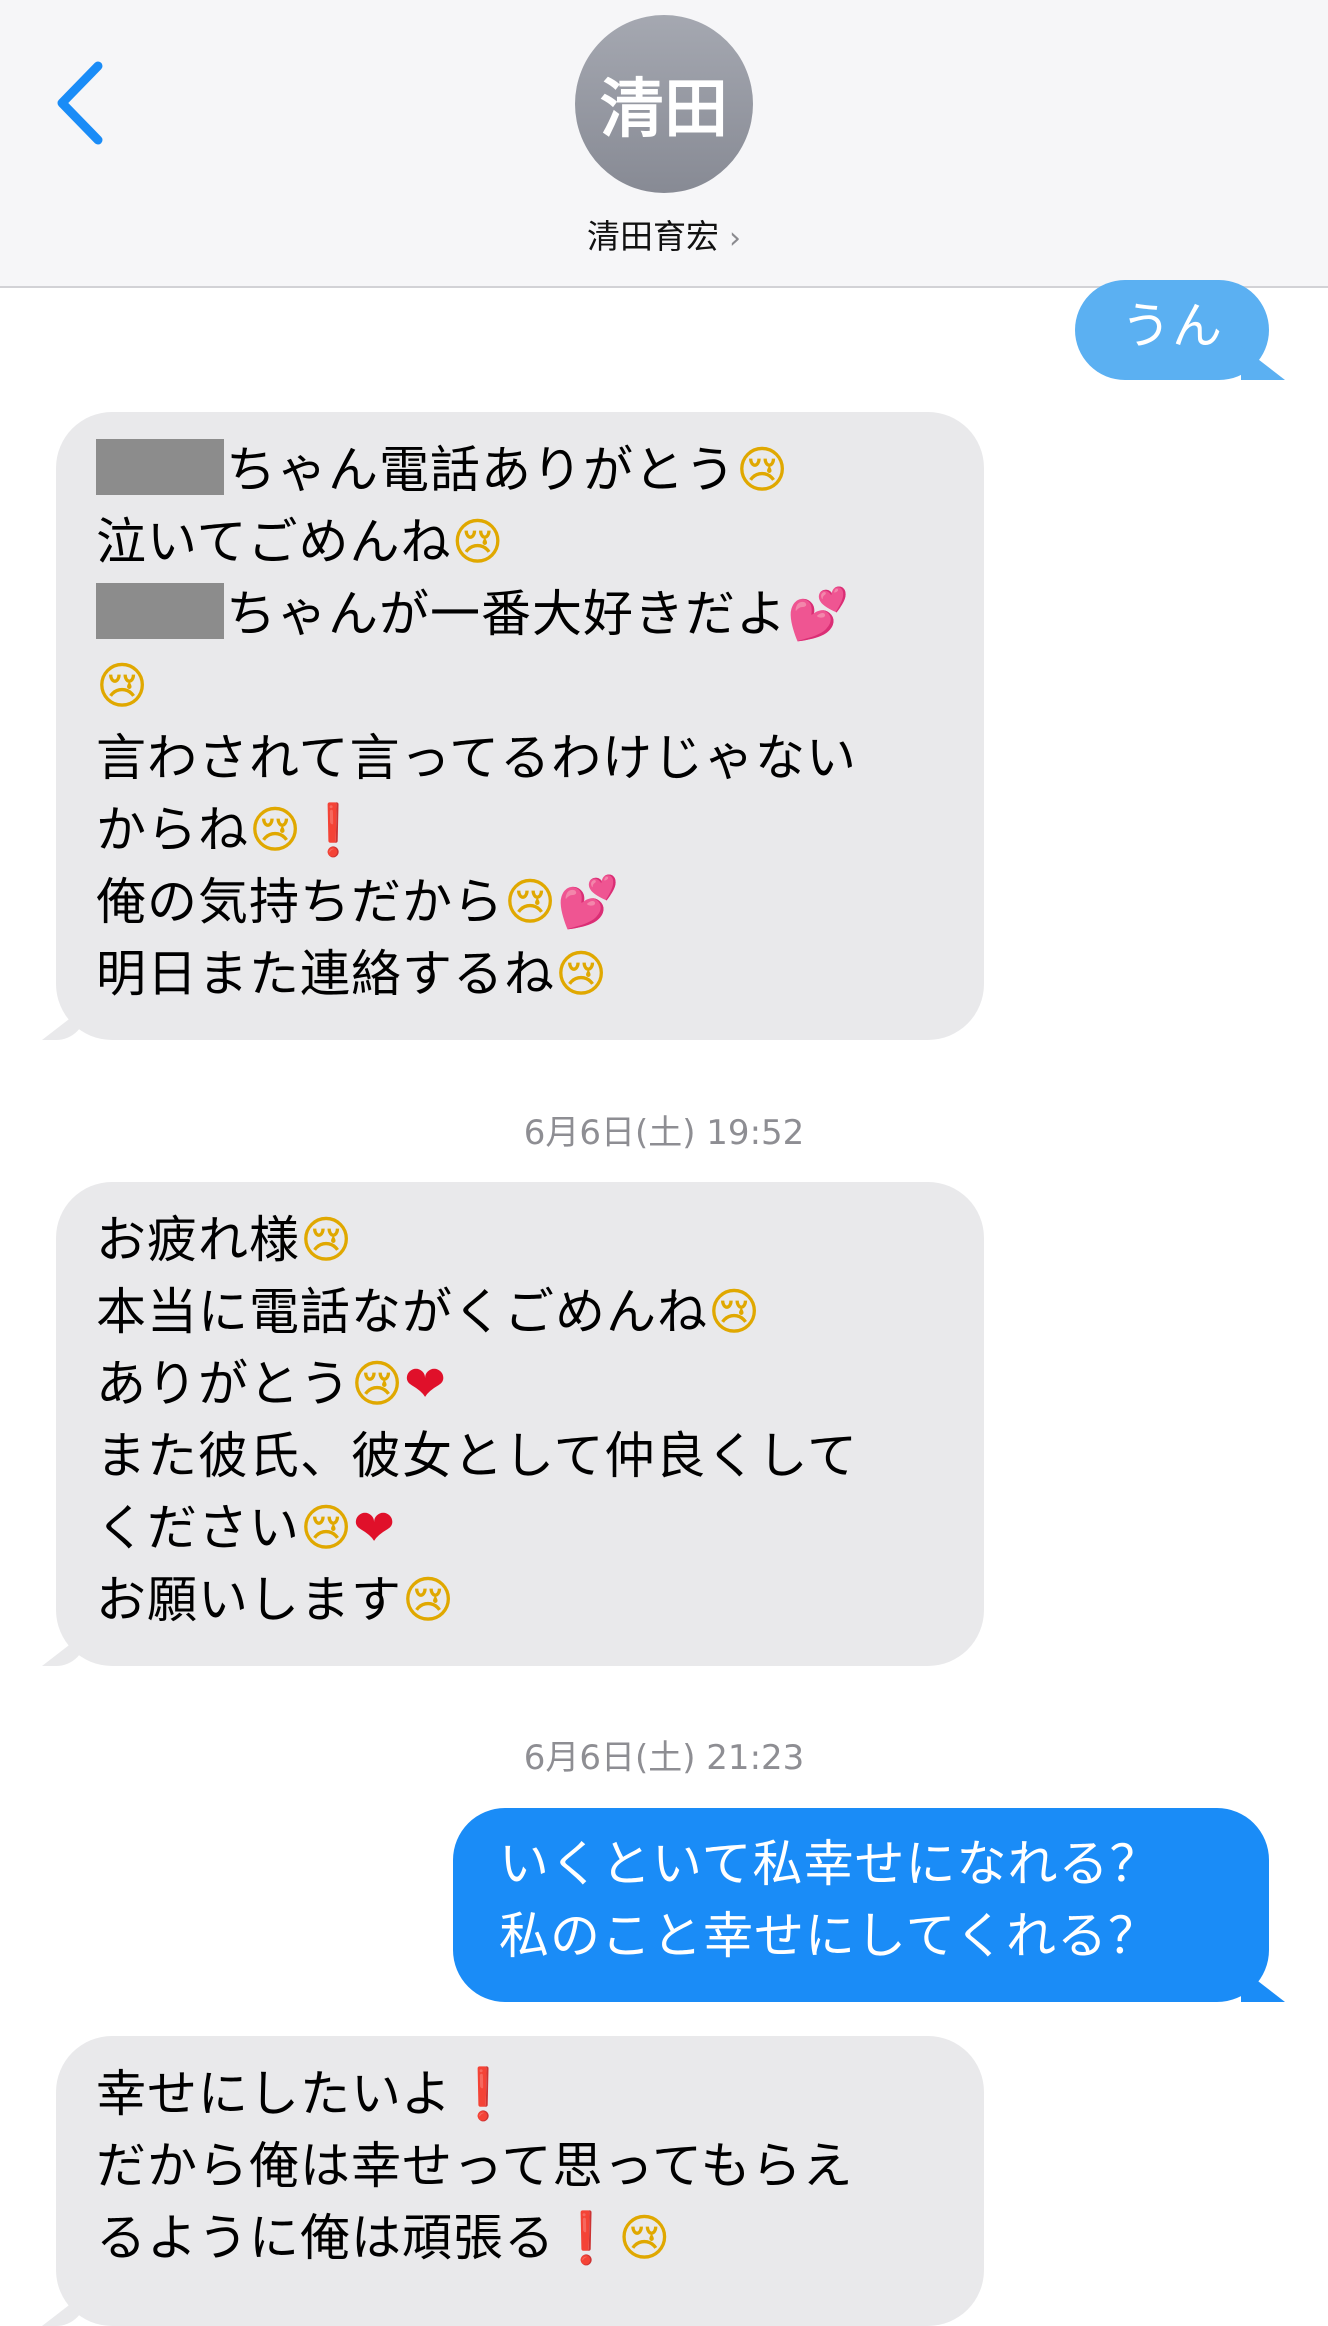 The image size is (1328, 2326). I want to click on sent-message-bubble: うん, so click(1172, 330).